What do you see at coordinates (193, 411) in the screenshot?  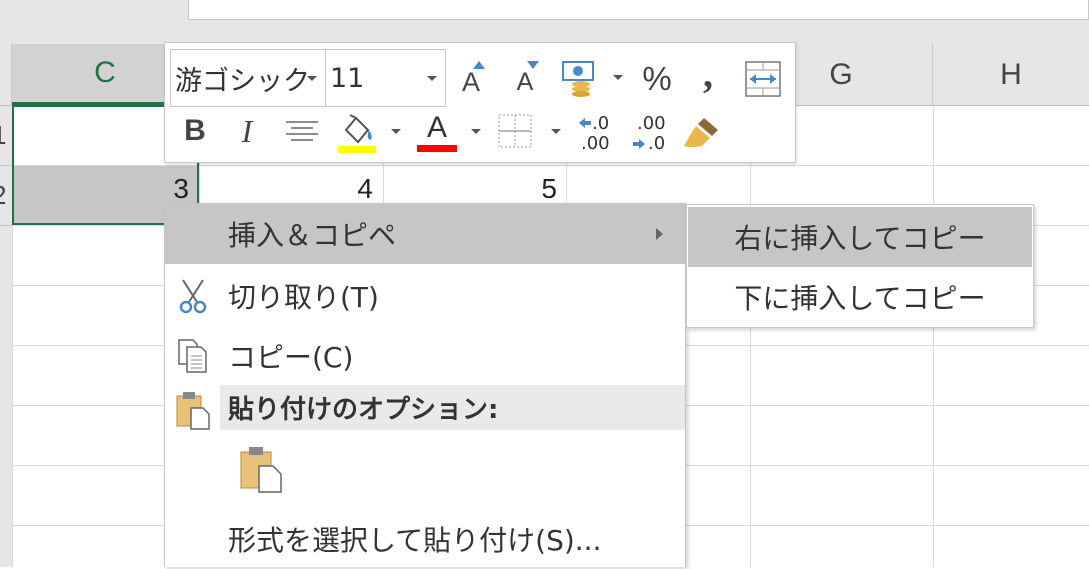 I see `clipboard-icon` at bounding box center [193, 411].